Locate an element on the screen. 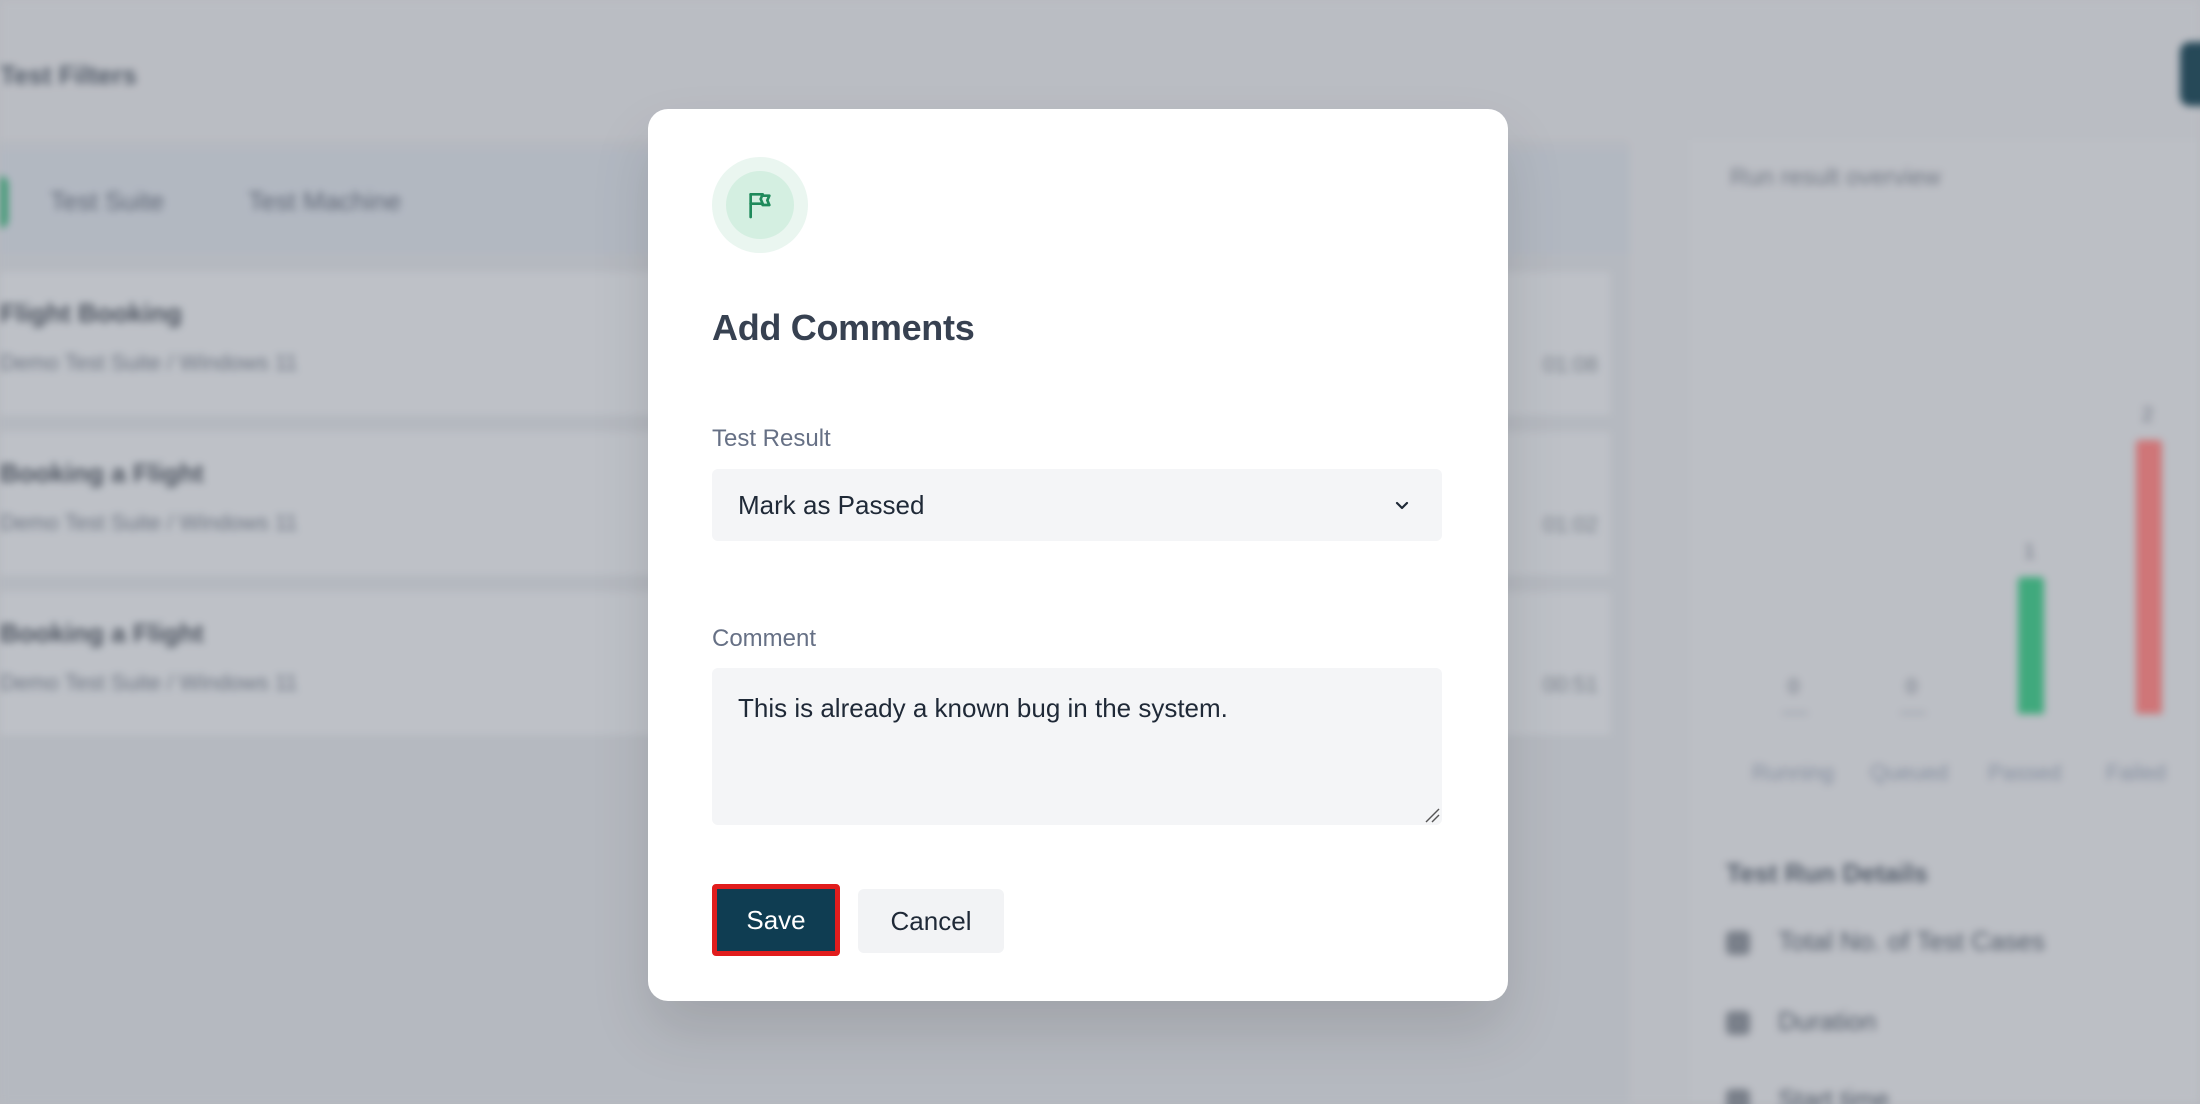 Image resolution: width=2200 pixels, height=1104 pixels. resize-handle-icon is located at coordinates (1431, 814).